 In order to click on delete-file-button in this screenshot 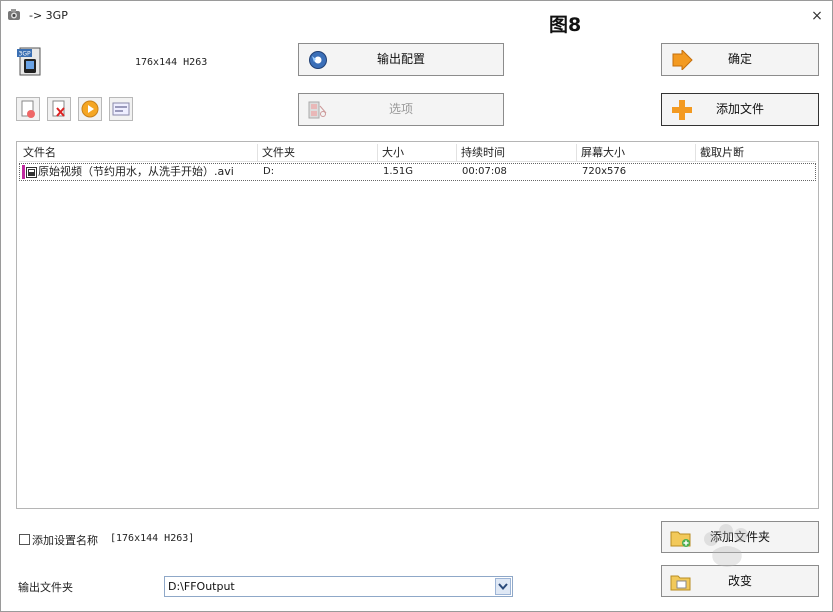, I will do `click(59, 109)`.